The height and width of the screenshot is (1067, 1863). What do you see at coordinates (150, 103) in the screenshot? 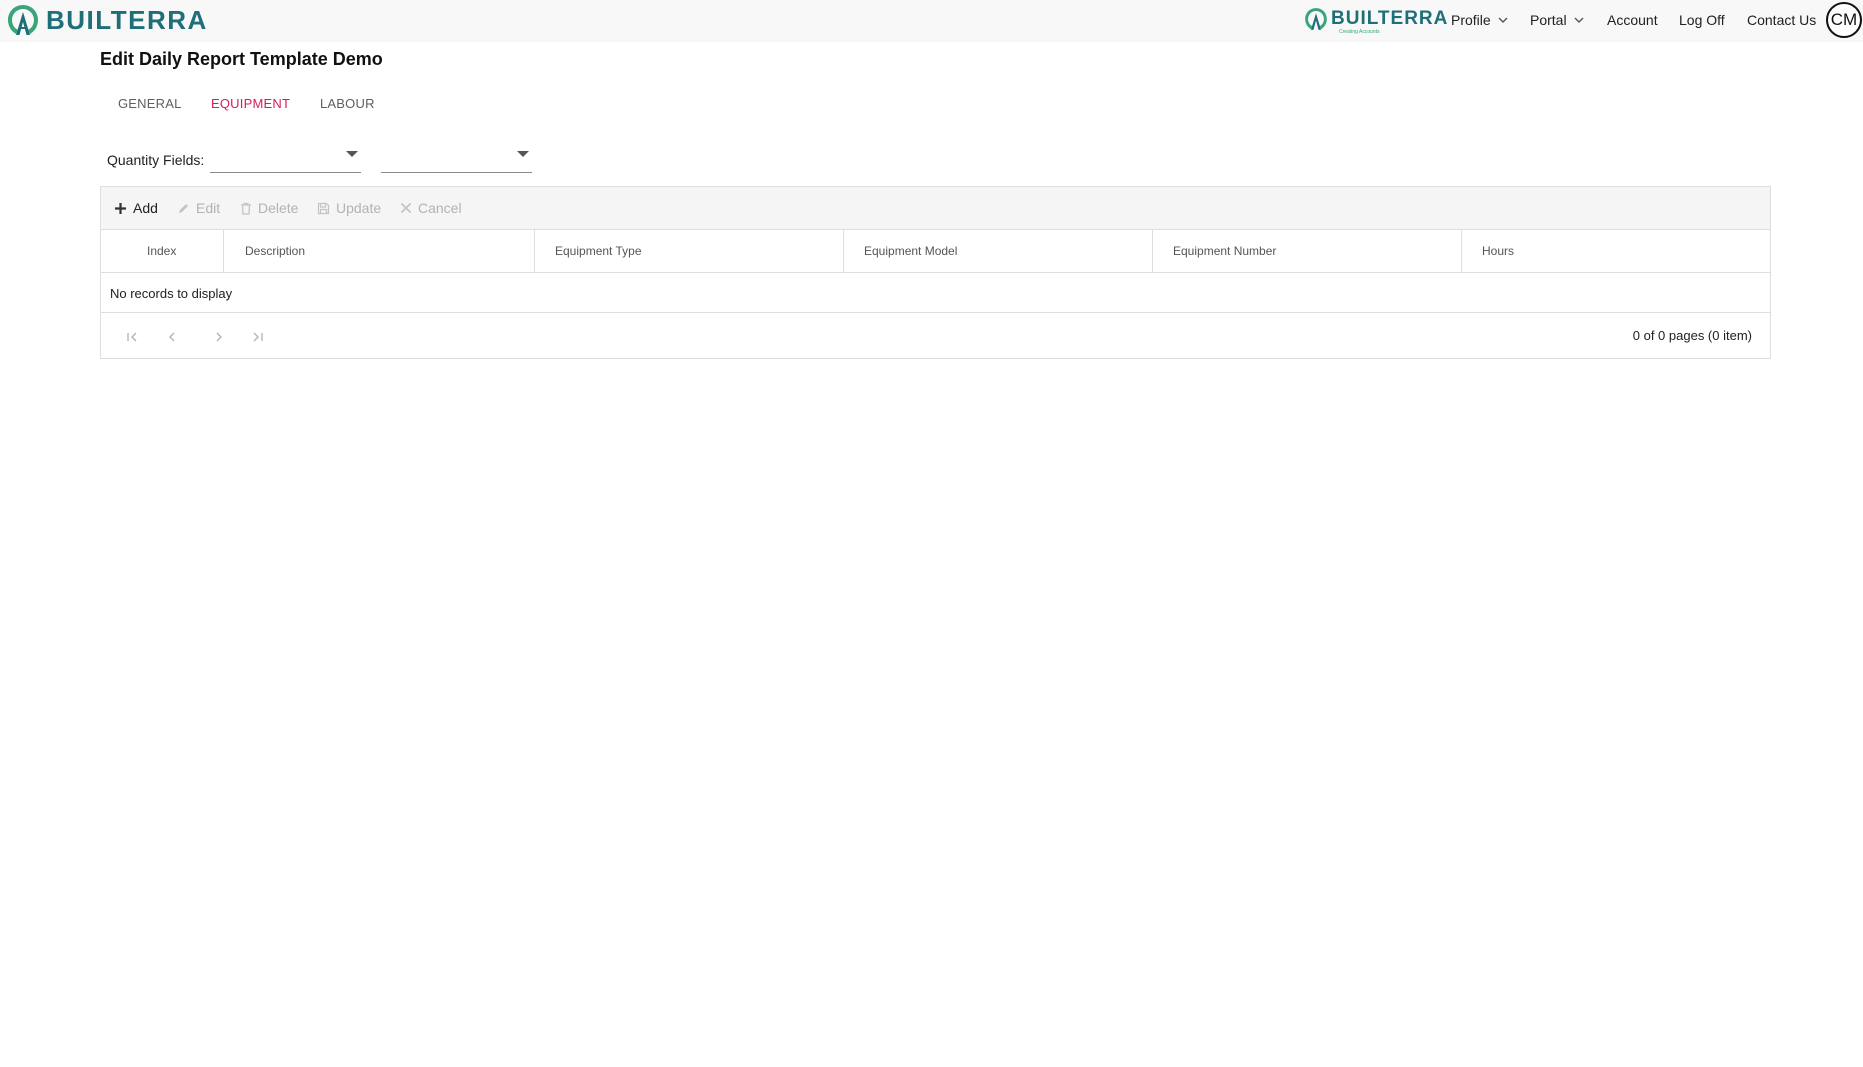
I see `tab-general: GENERAL` at bounding box center [150, 103].